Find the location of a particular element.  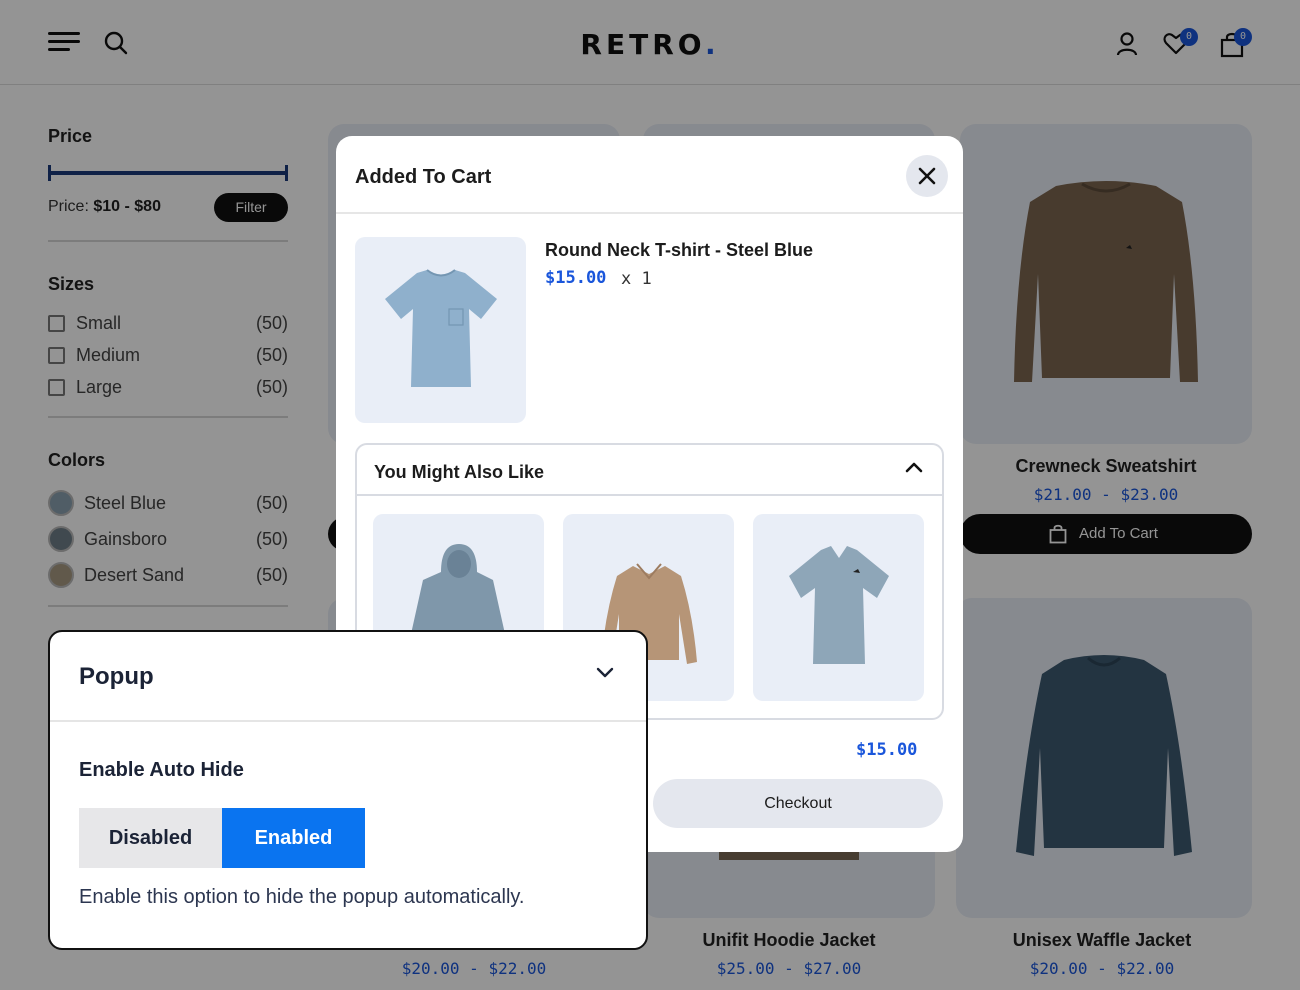

modal-title: Added To Cart is located at coordinates (423, 177).